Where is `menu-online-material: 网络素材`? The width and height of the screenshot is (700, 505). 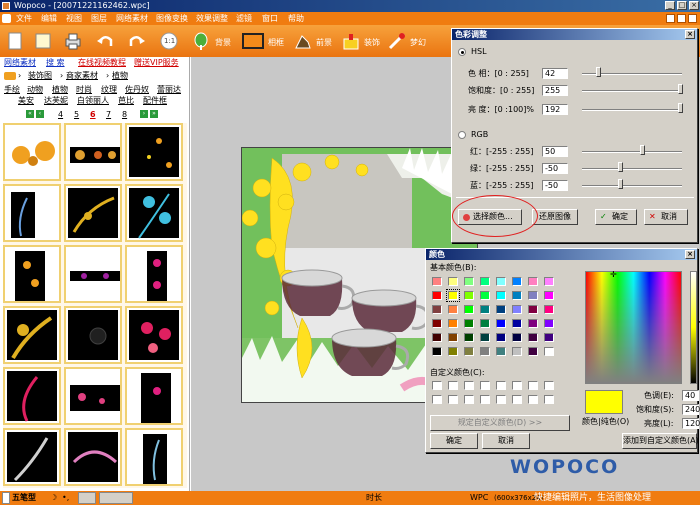
menu-online-material: 网络素材 is located at coordinates (132, 18).